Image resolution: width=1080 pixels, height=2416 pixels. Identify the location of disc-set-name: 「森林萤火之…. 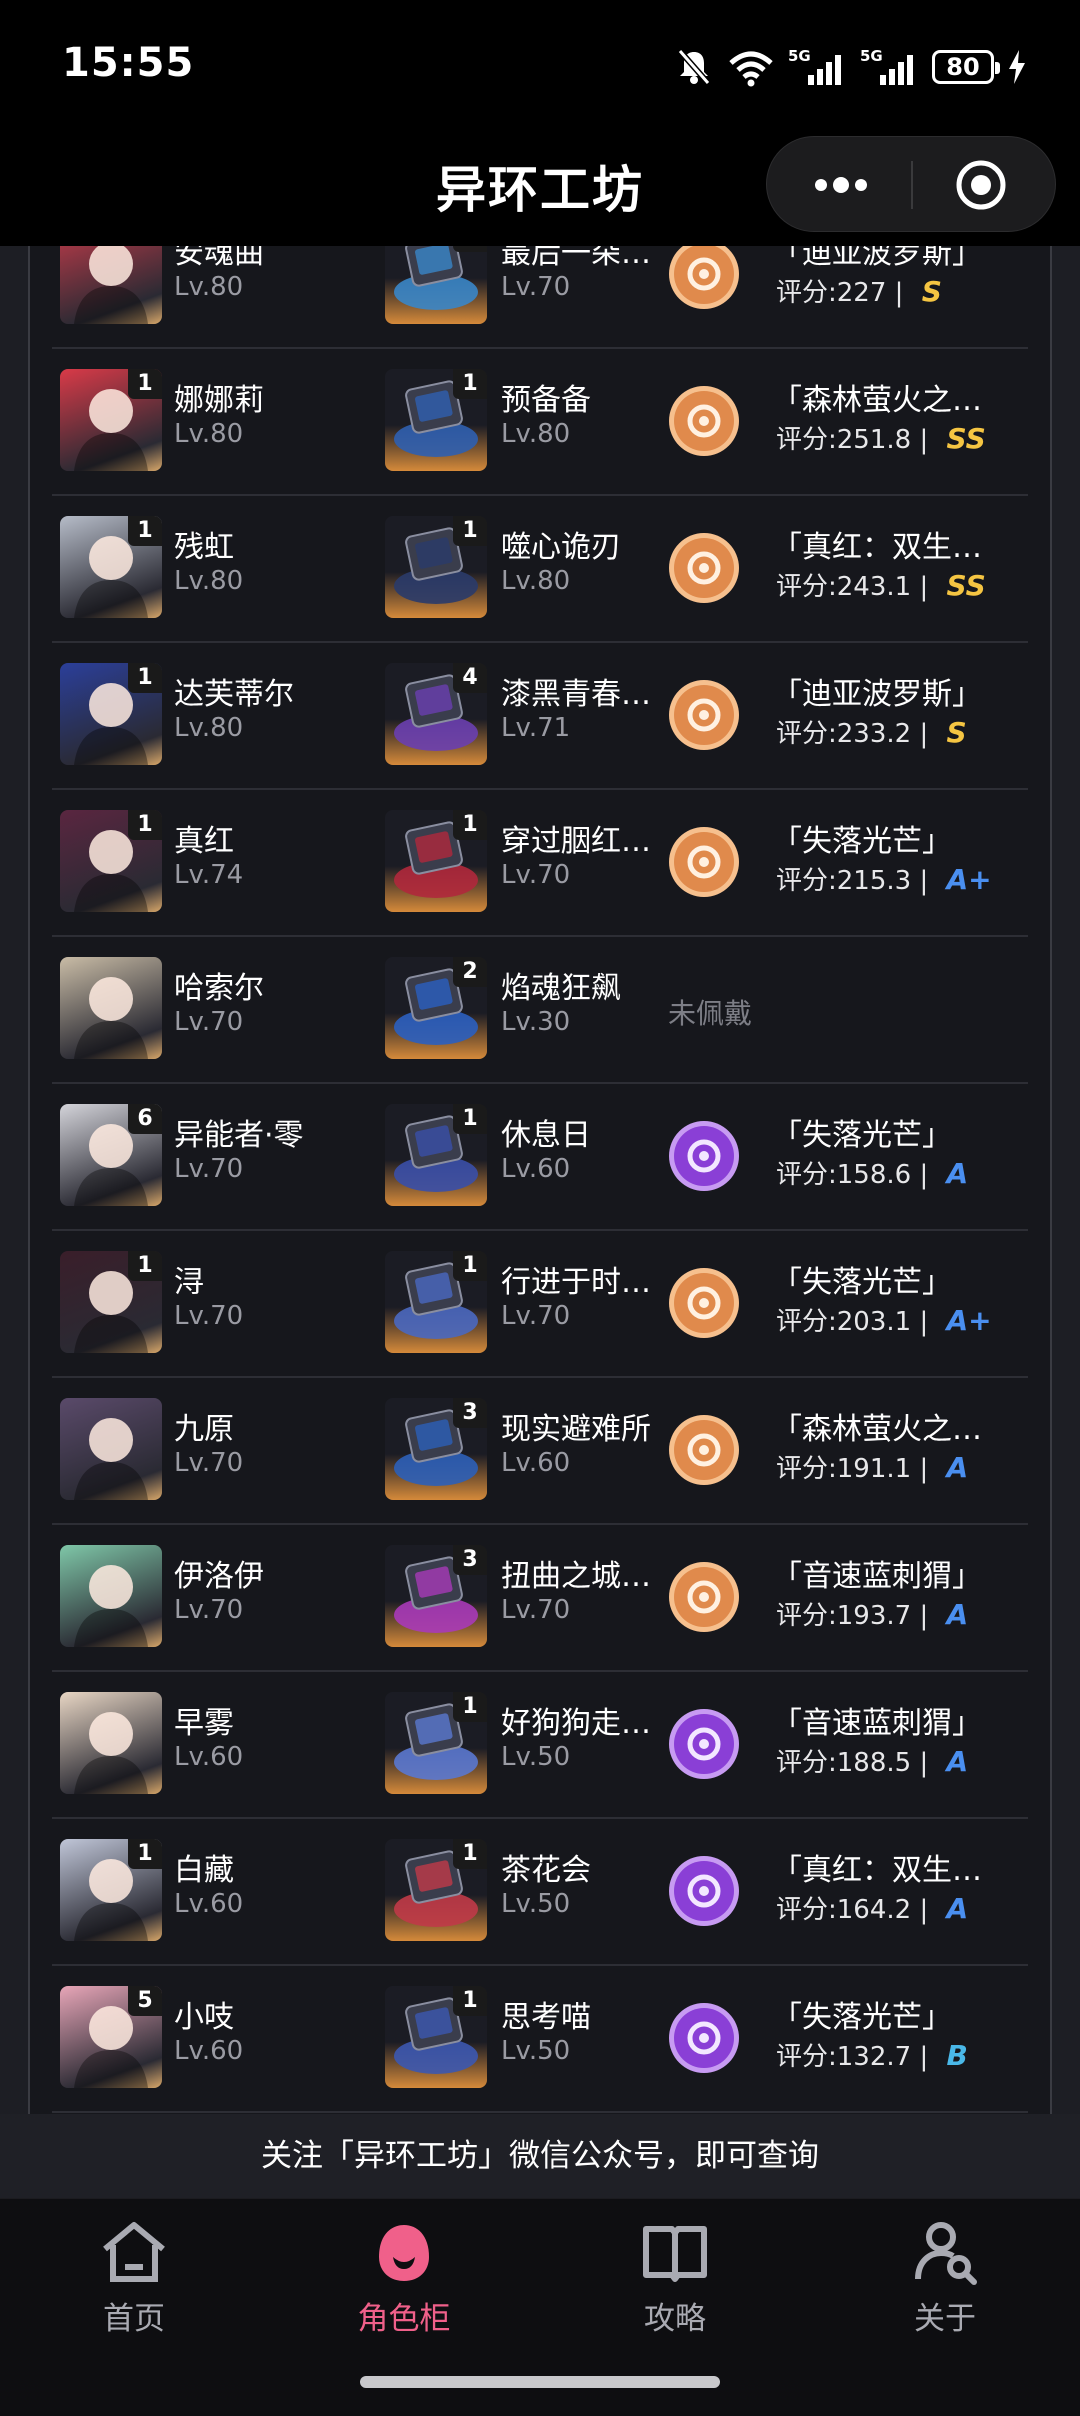
(877, 400).